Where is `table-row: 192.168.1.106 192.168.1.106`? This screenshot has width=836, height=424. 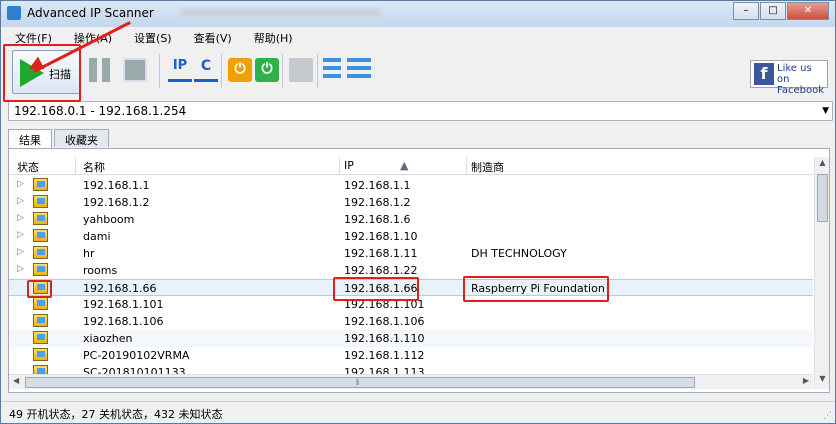 table-row: 192.168.1.106 192.168.1.106 is located at coordinates (411, 321).